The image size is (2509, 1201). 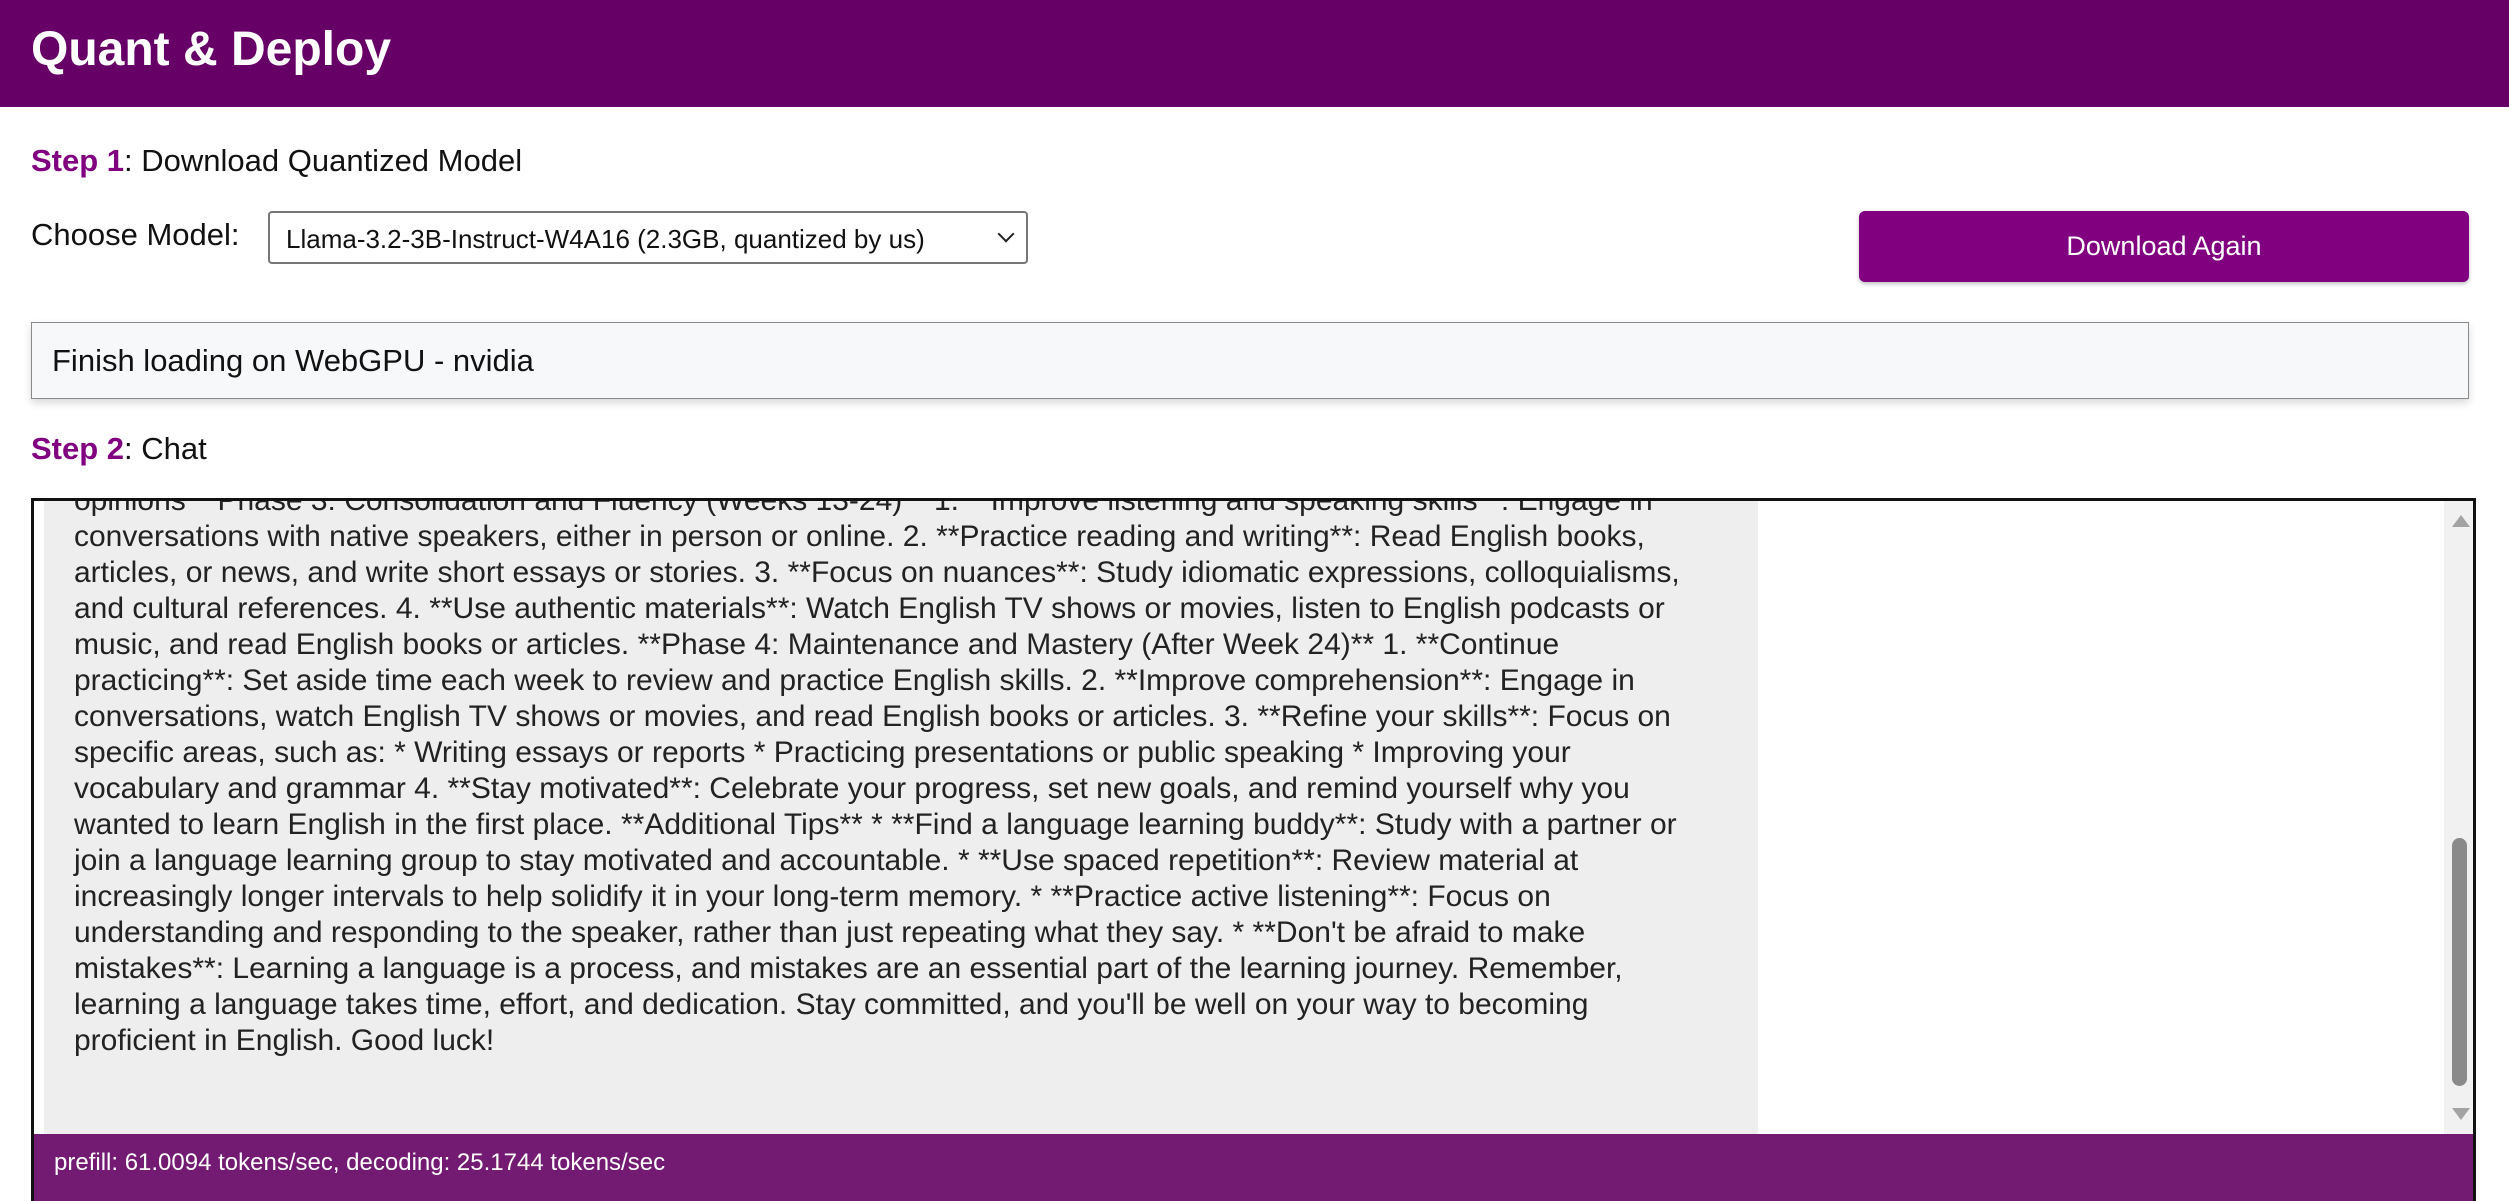 What do you see at coordinates (211, 49) in the screenshot?
I see `app-title: Quant & Deploy` at bounding box center [211, 49].